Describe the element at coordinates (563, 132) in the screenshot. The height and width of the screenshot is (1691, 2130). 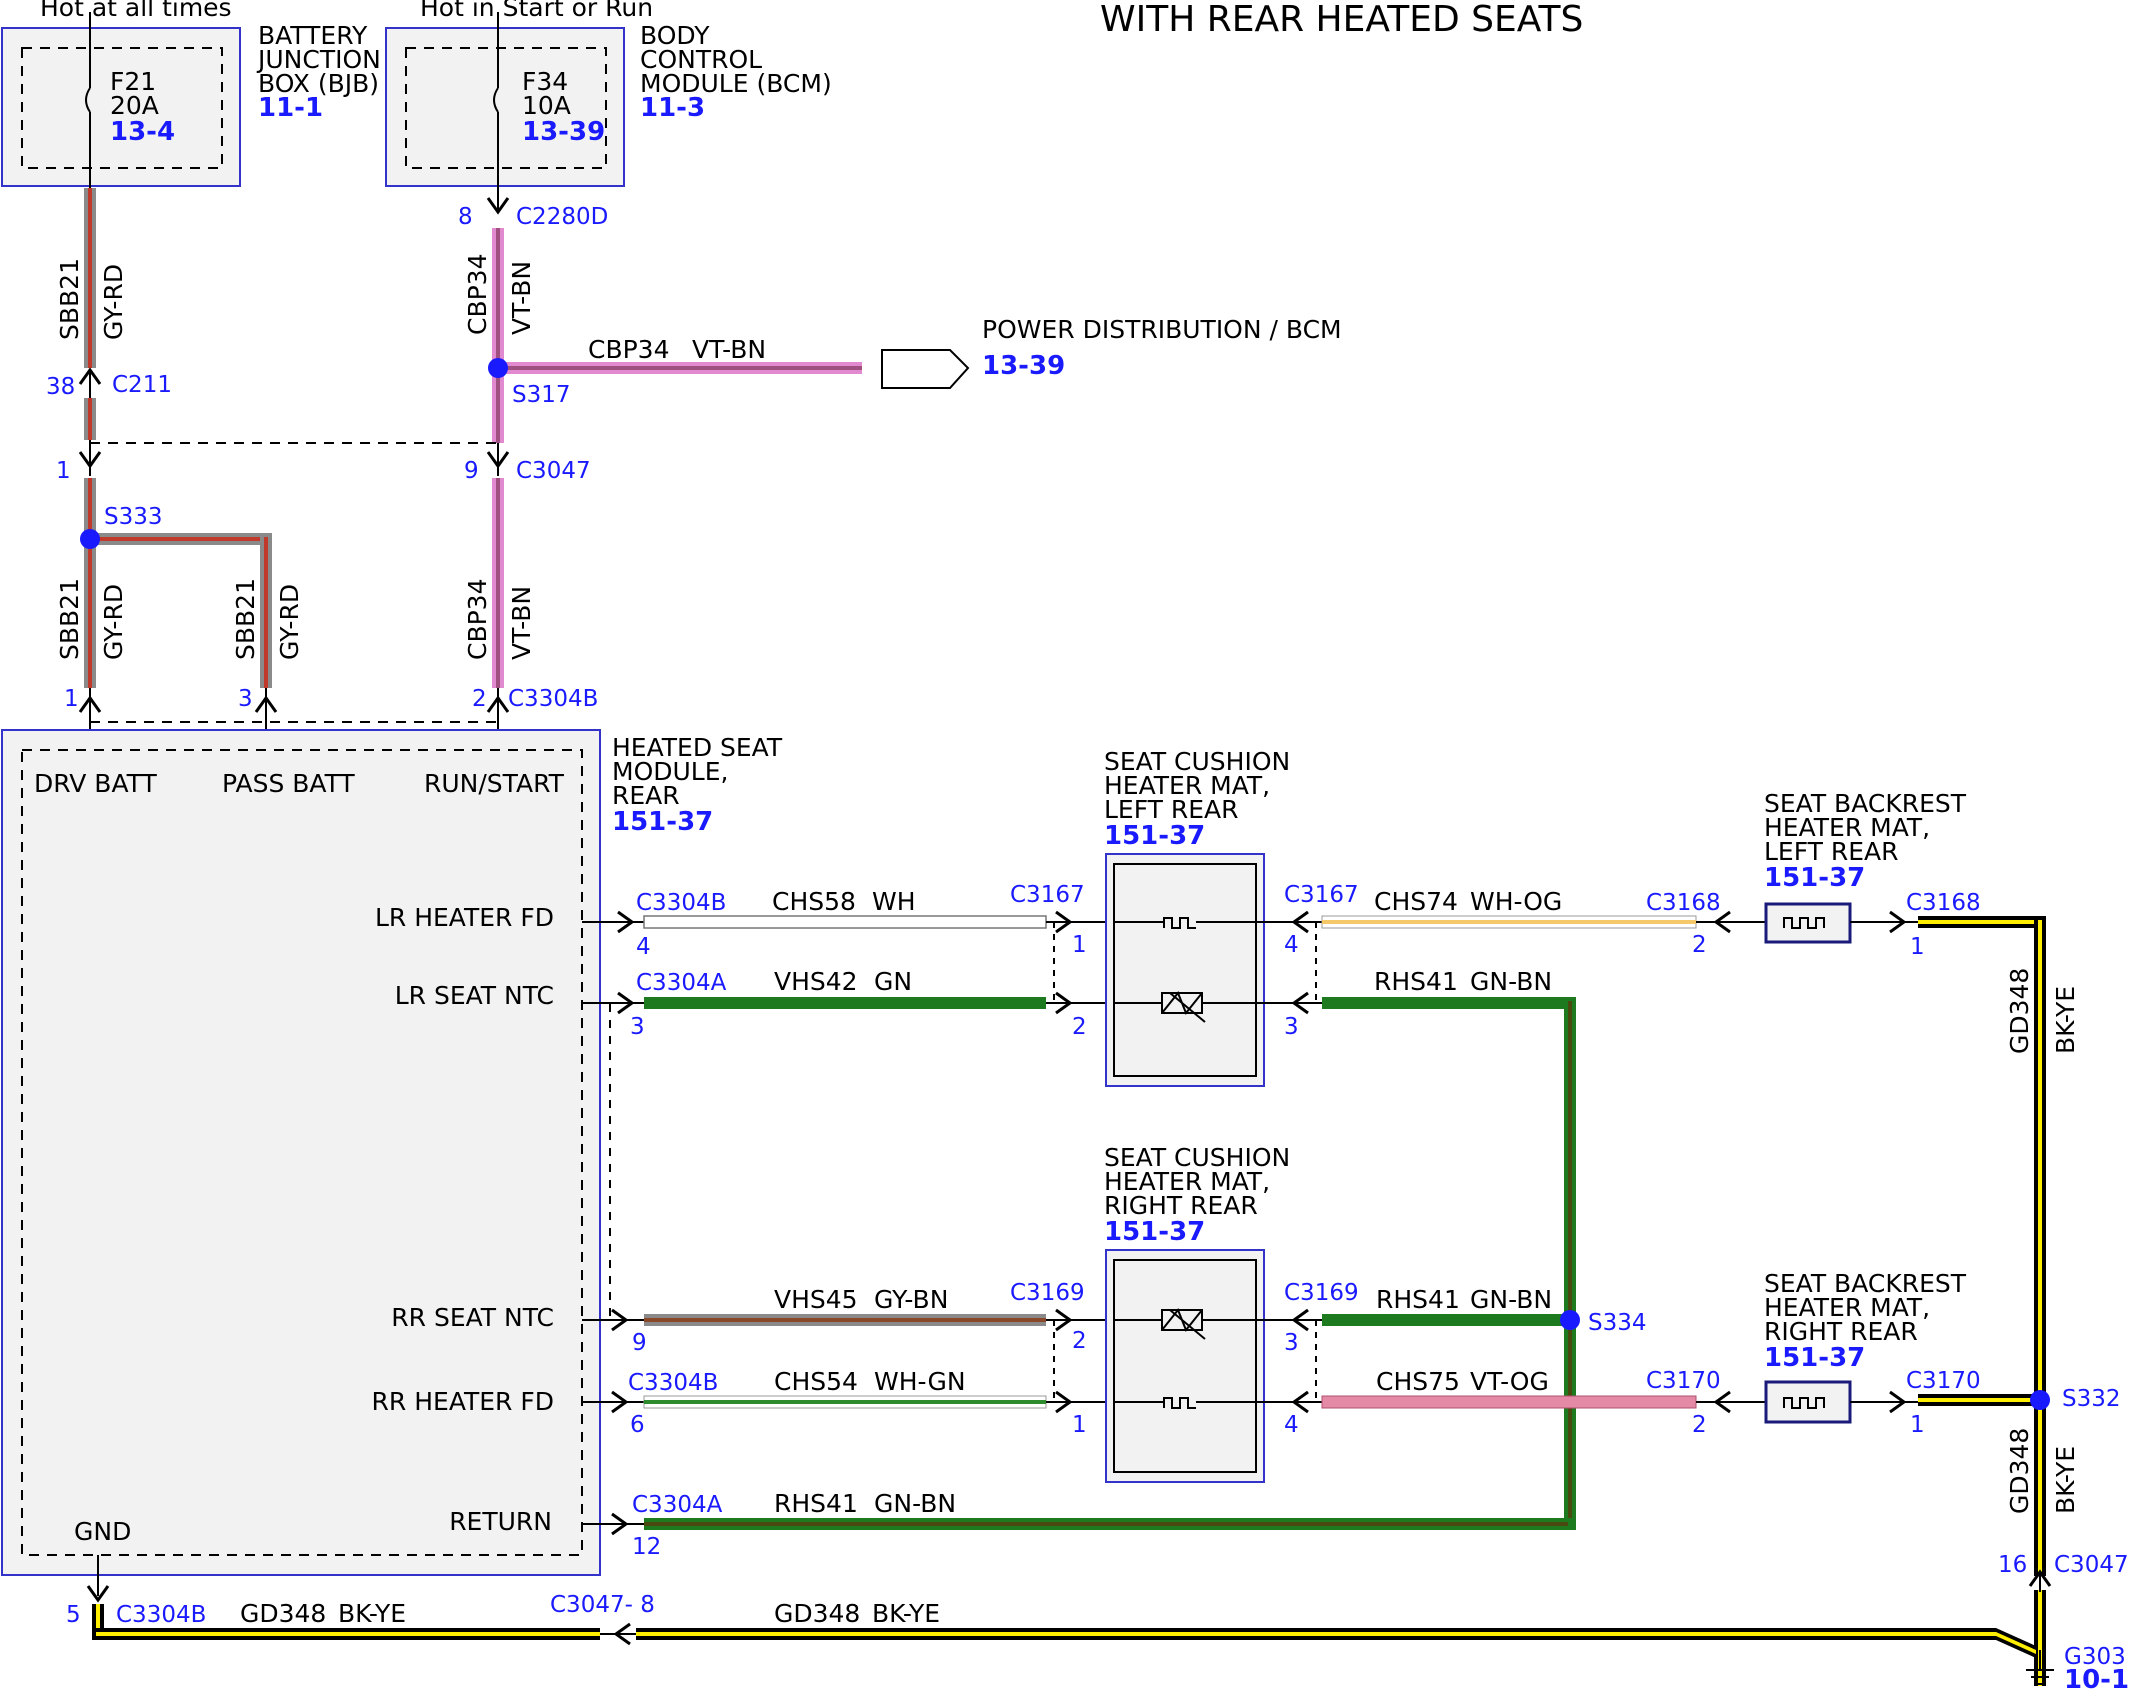
I see `bcm-fuse-ref: 13-39` at that location.